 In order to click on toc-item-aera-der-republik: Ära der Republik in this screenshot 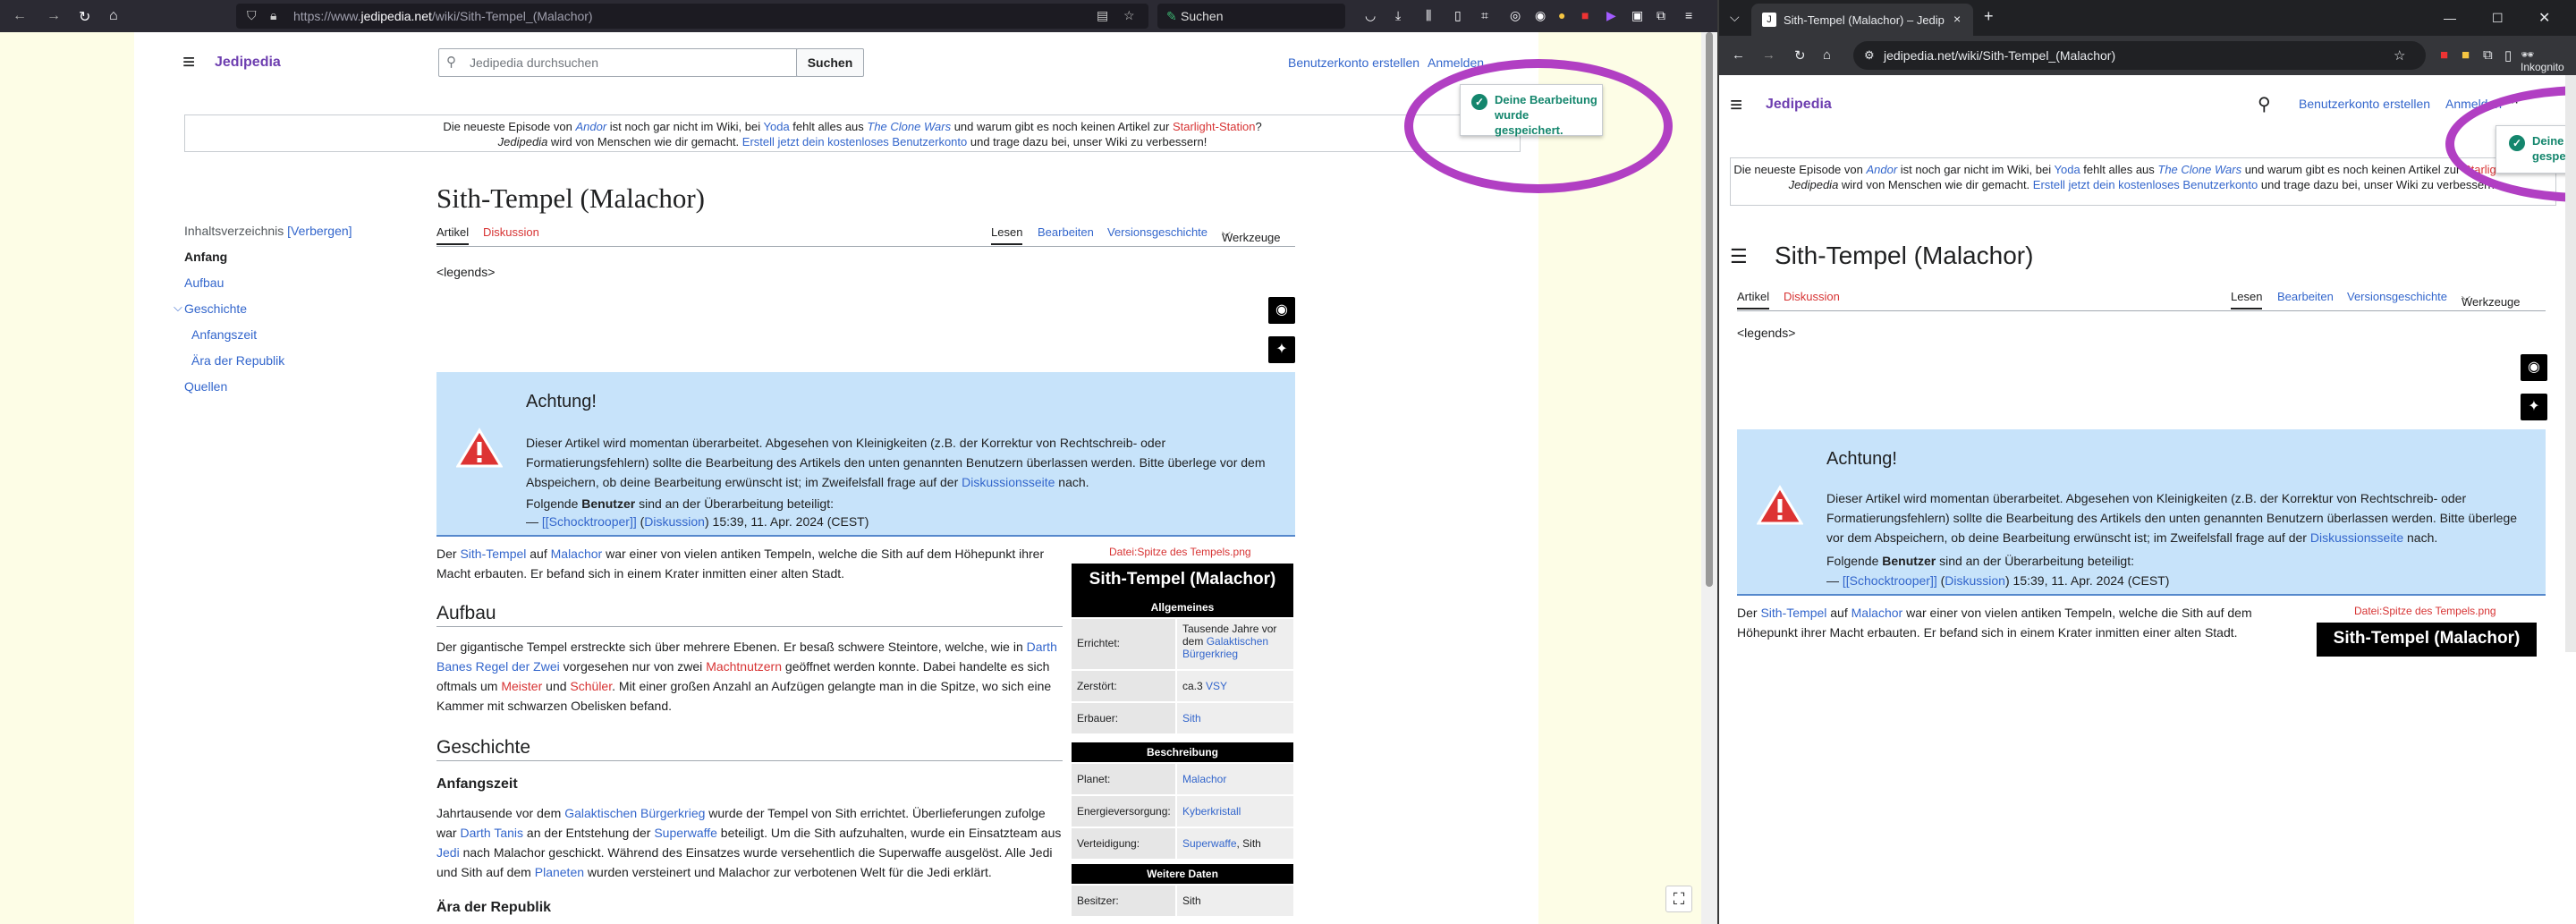, I will do `click(237, 361)`.